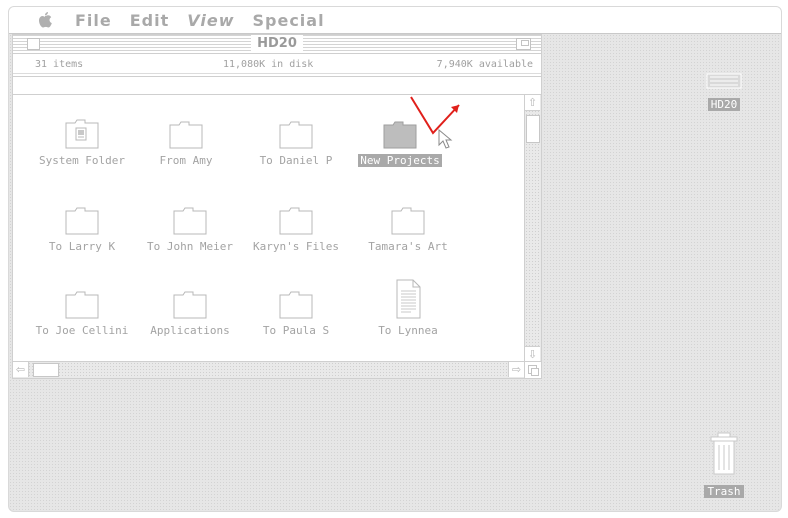 The width and height of the screenshot is (788, 518). Describe the element at coordinates (150, 20) in the screenshot. I see `menu-edit: Edit` at that location.